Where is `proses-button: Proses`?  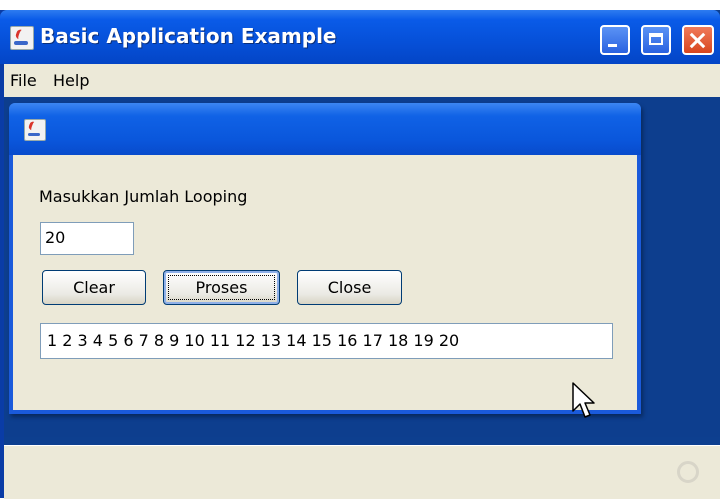
proses-button: Proses is located at coordinates (221, 287).